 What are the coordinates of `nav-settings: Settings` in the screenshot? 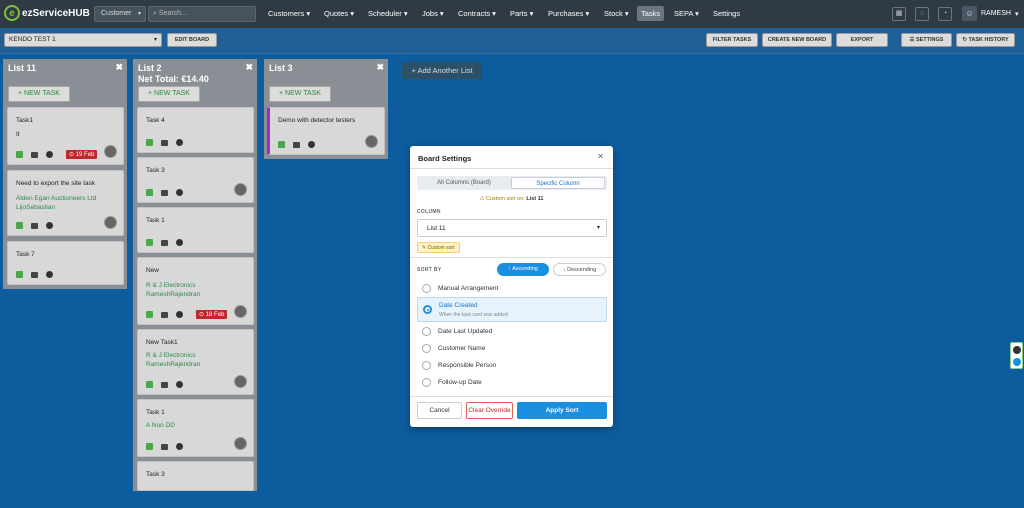 It's located at (726, 13).